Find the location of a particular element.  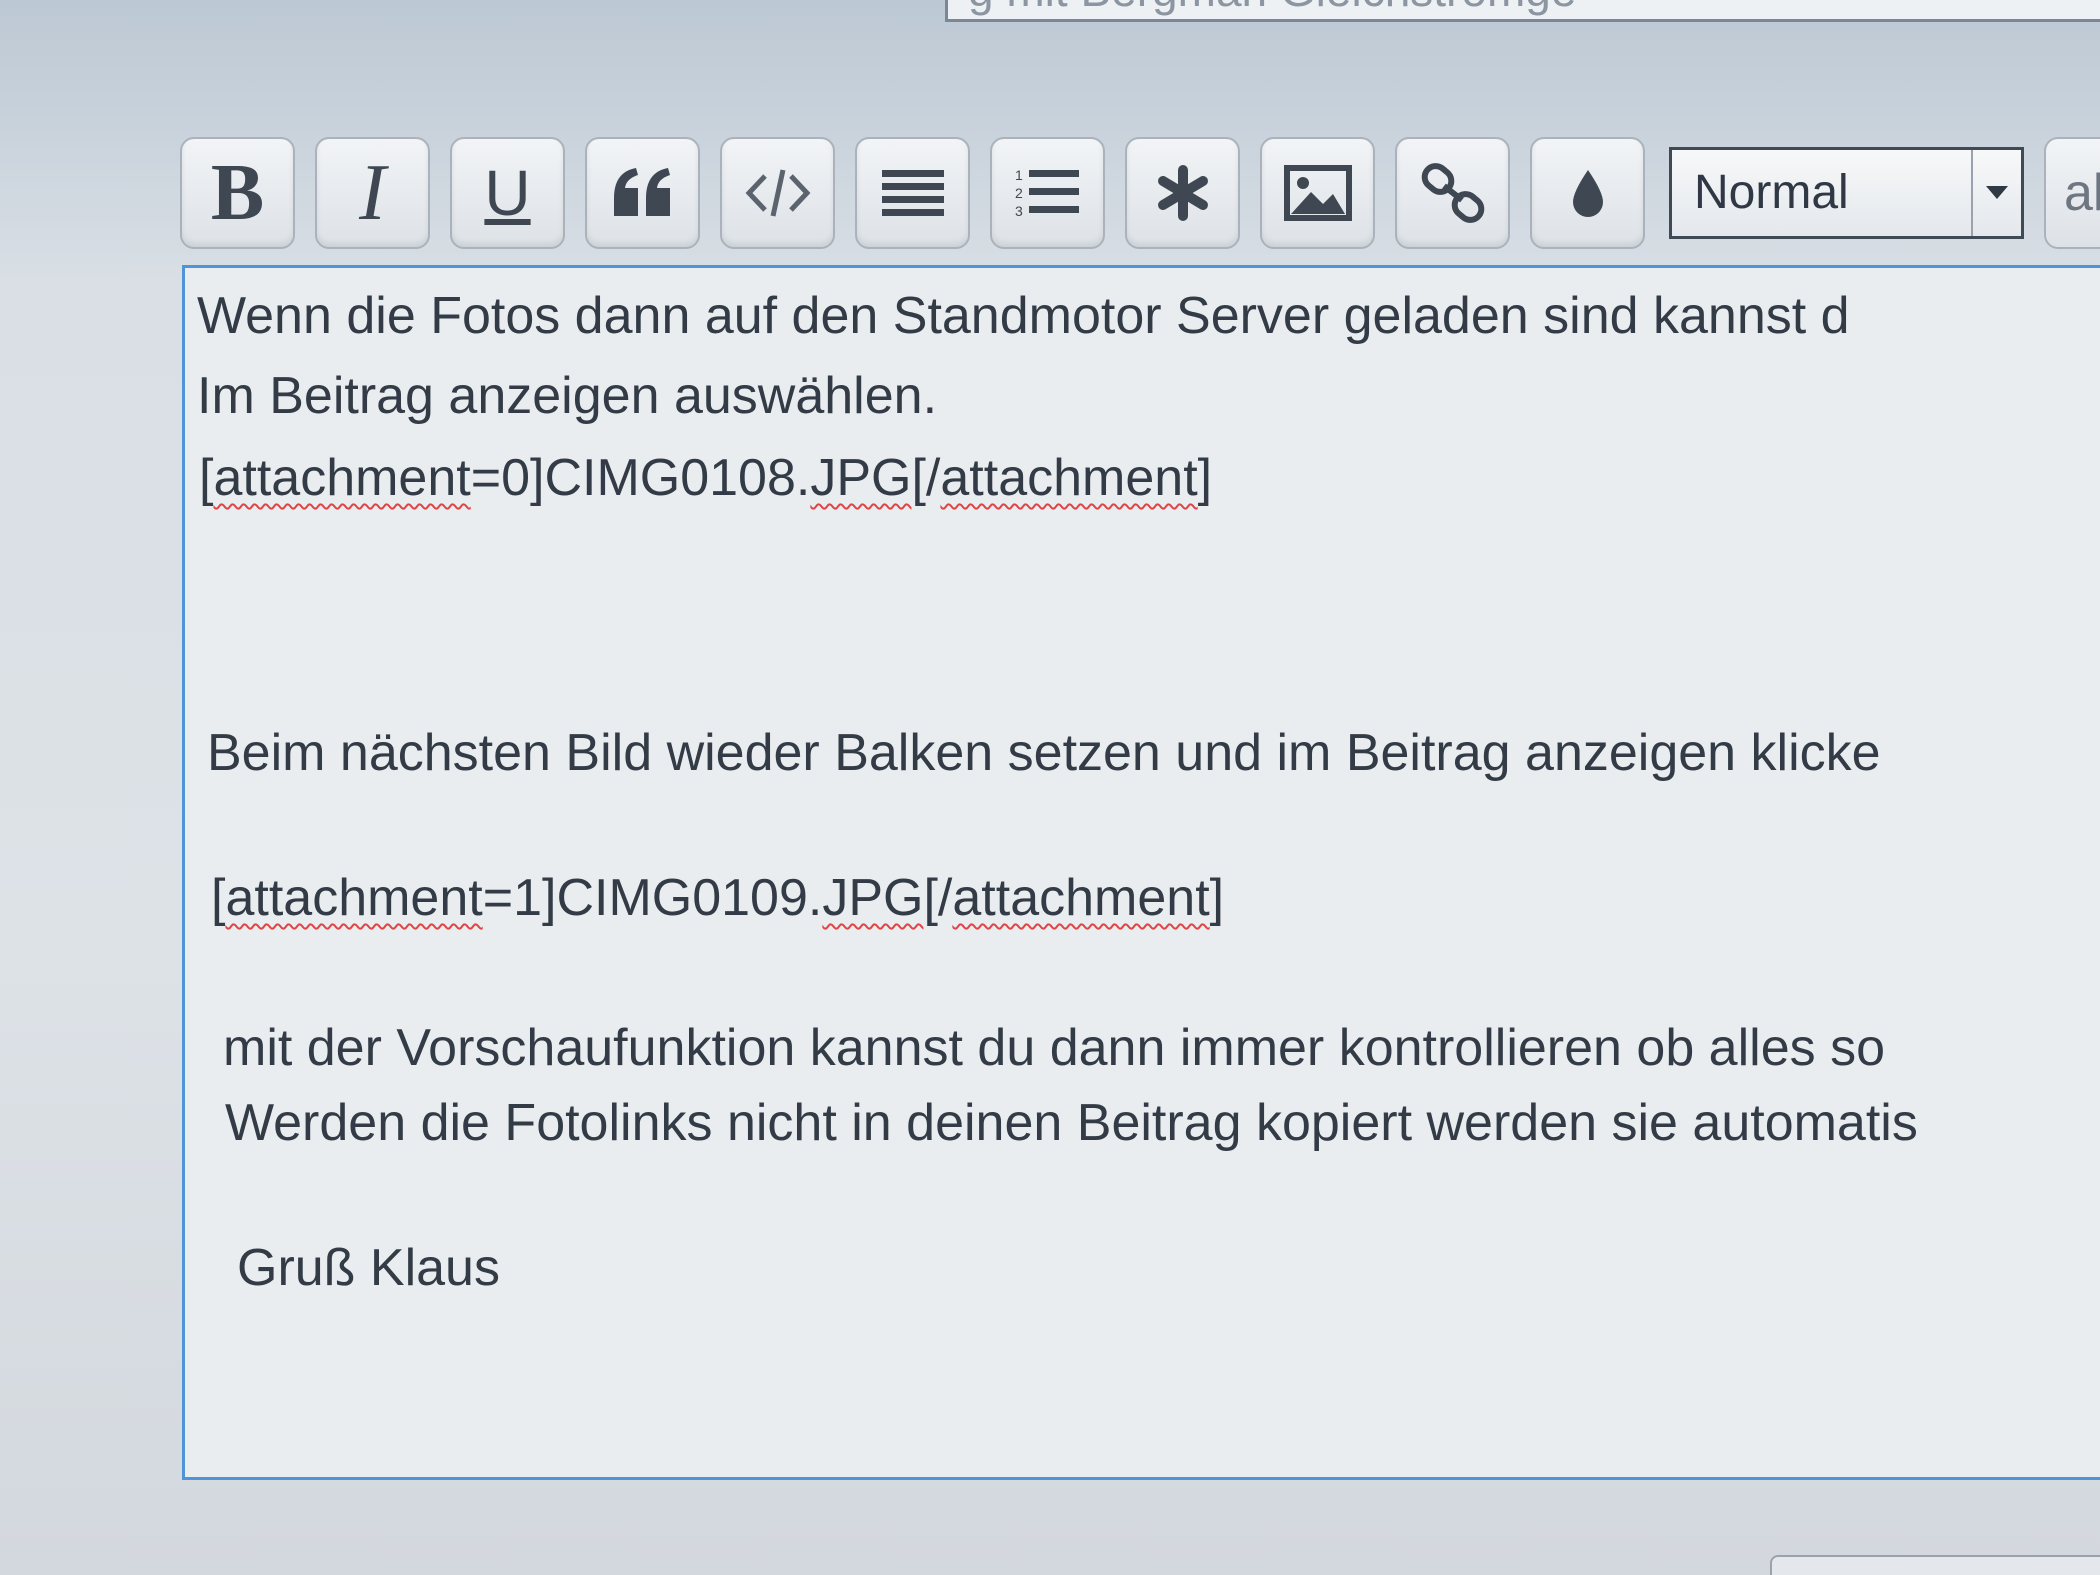

quote-button is located at coordinates (642, 192).